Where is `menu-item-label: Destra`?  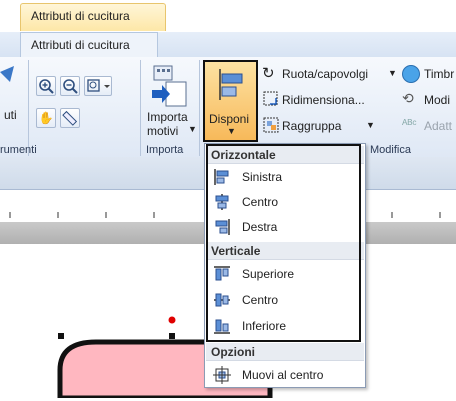
menu-item-label: Destra is located at coordinates (260, 227).